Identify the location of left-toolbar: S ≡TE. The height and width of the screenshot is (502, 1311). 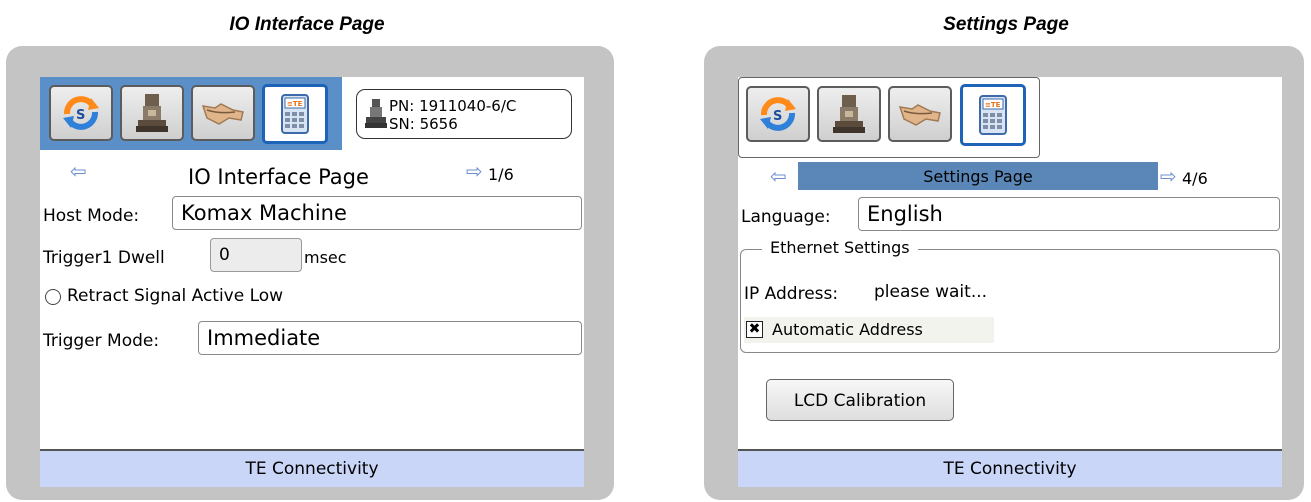
(191, 113).